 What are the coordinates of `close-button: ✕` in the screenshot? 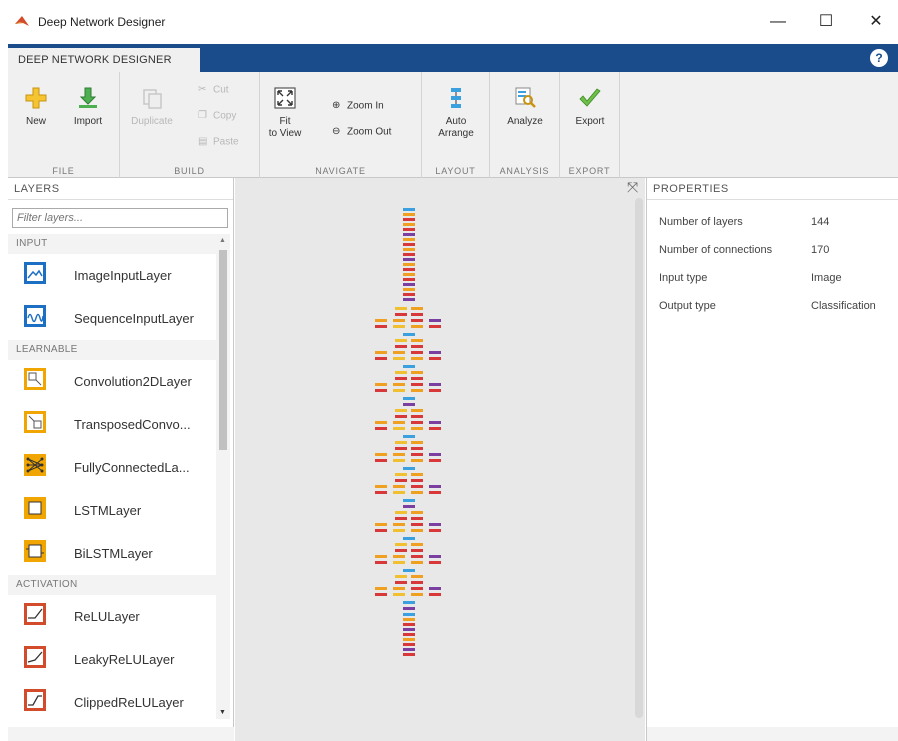 It's located at (876, 22).